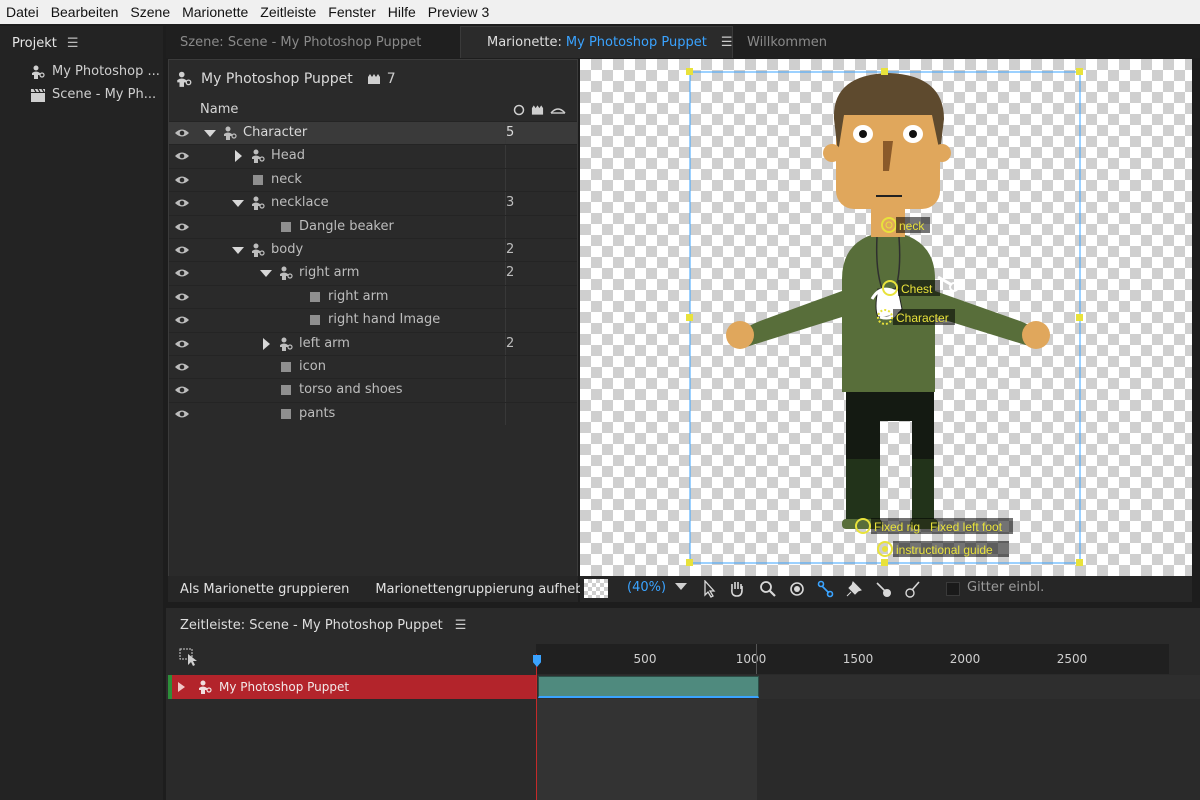 This screenshot has width=1200, height=800. I want to click on tree-row: right hand Image, so click(373, 320).